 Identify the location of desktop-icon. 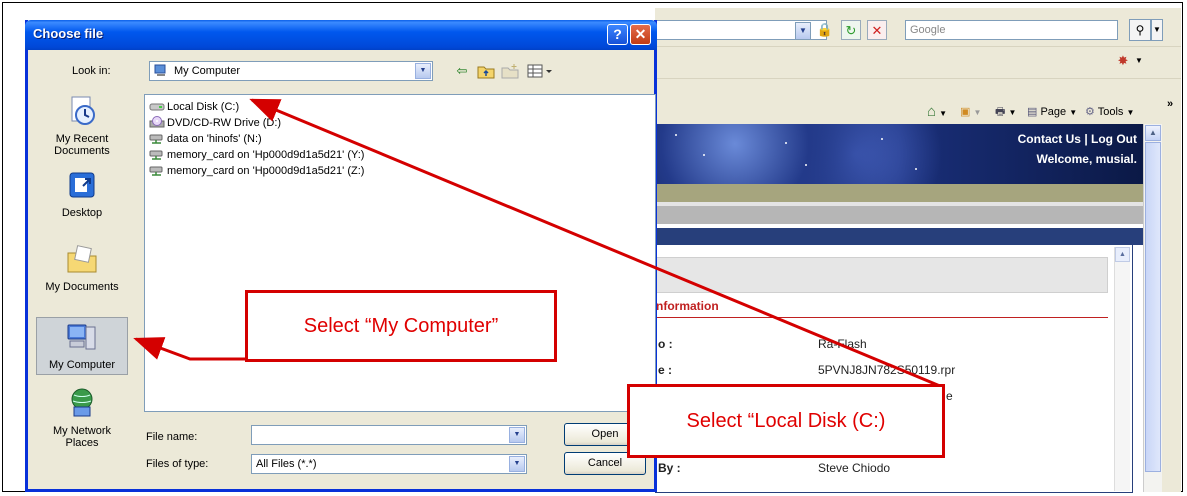
(82, 185).